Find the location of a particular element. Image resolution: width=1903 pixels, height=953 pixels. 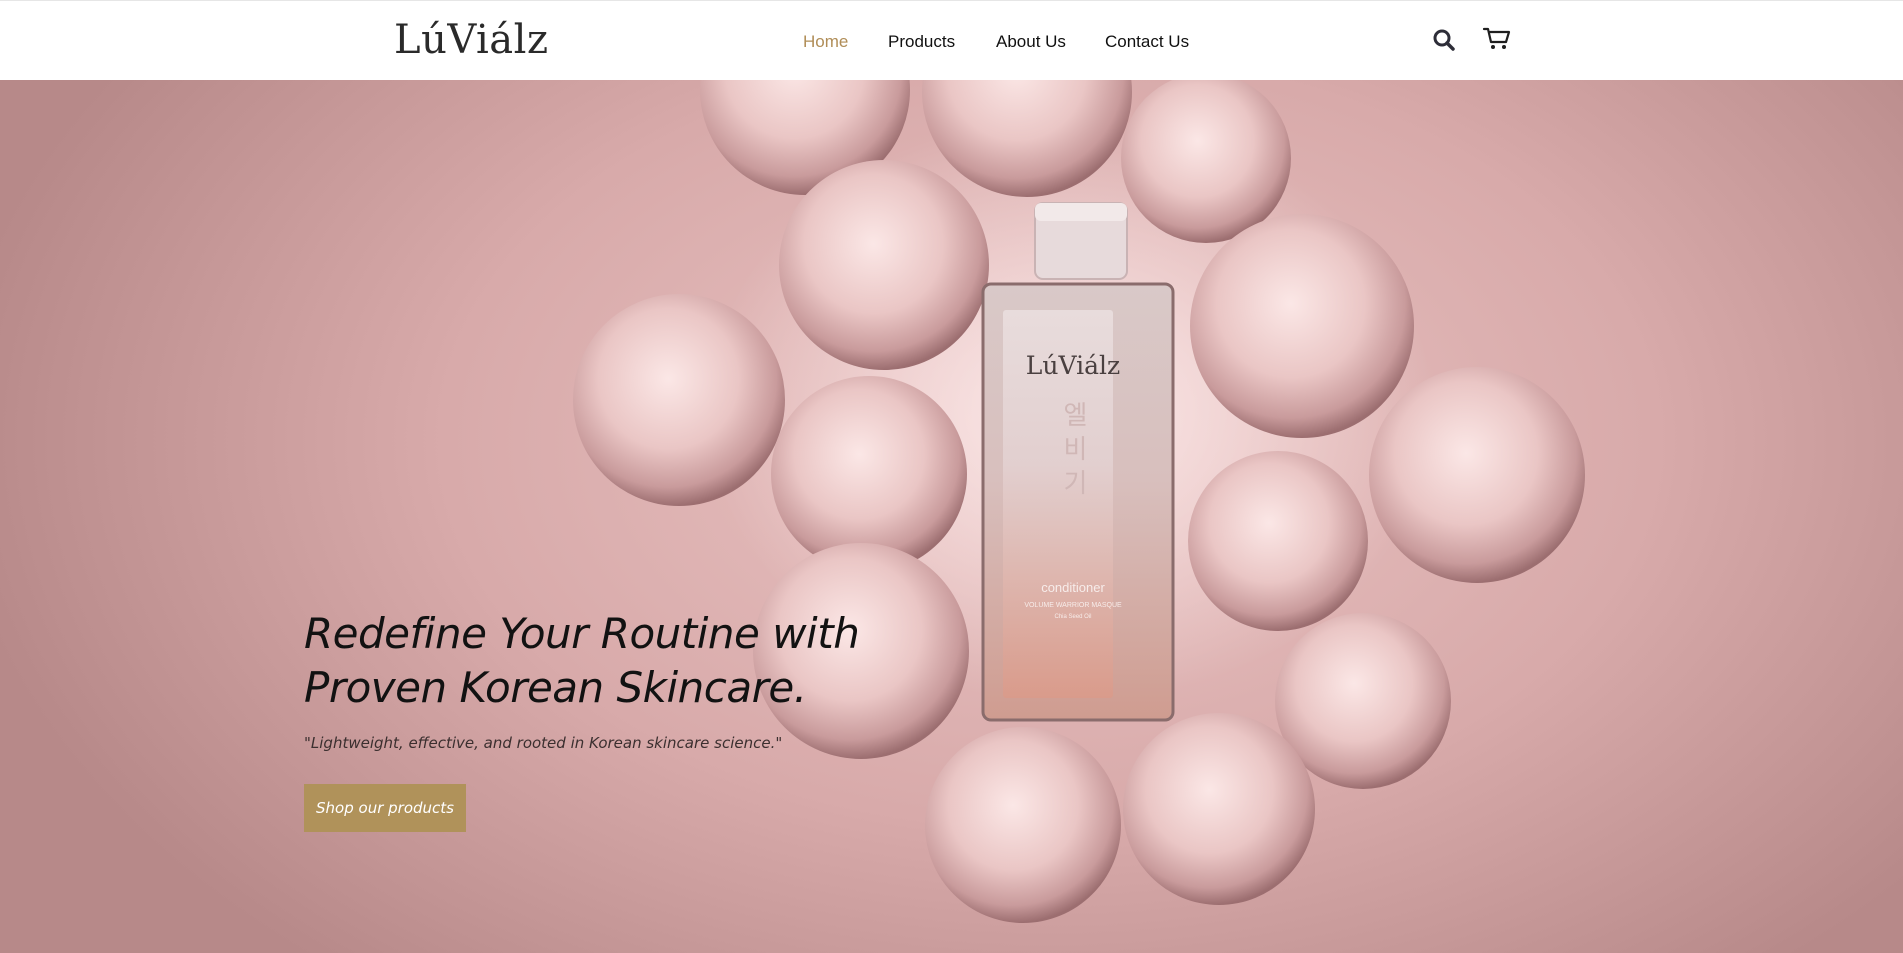

bottle-product-name: conditioner is located at coordinates (1073, 587).